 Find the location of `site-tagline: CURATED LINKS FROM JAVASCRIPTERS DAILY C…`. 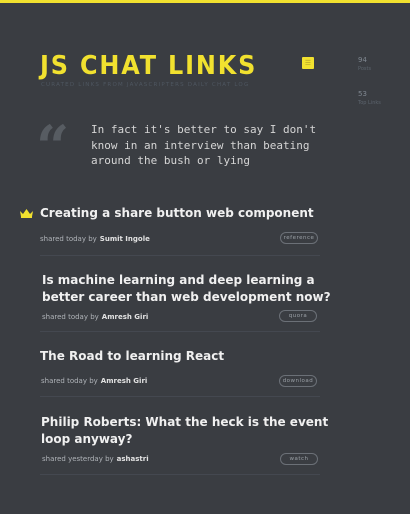

site-tagline: CURATED LINKS FROM JAVASCRIPTERS DAILY C… is located at coordinates (145, 85).